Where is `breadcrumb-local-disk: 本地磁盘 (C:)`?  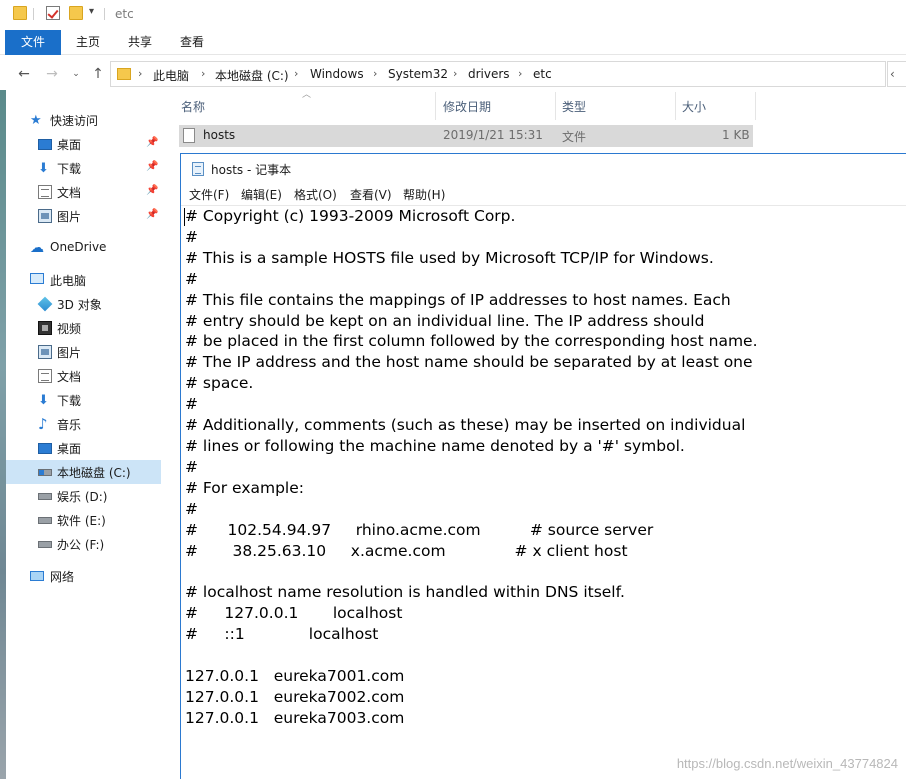
breadcrumb-local-disk: 本地磁盘 (C:) is located at coordinates (252, 75).